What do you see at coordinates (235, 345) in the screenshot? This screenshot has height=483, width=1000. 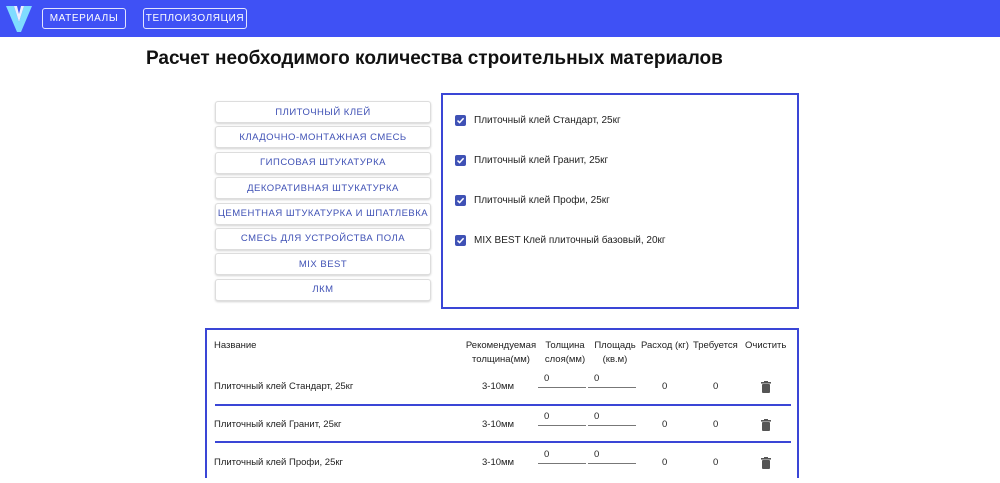 I see `header-name: Название` at bounding box center [235, 345].